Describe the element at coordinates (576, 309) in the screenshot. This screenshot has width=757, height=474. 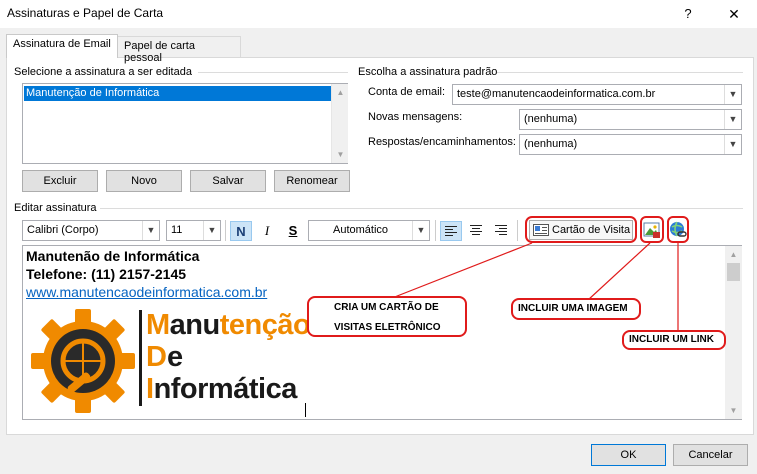
I see `insert-image-callout: INCLUIR UMA IMAGEM` at that location.